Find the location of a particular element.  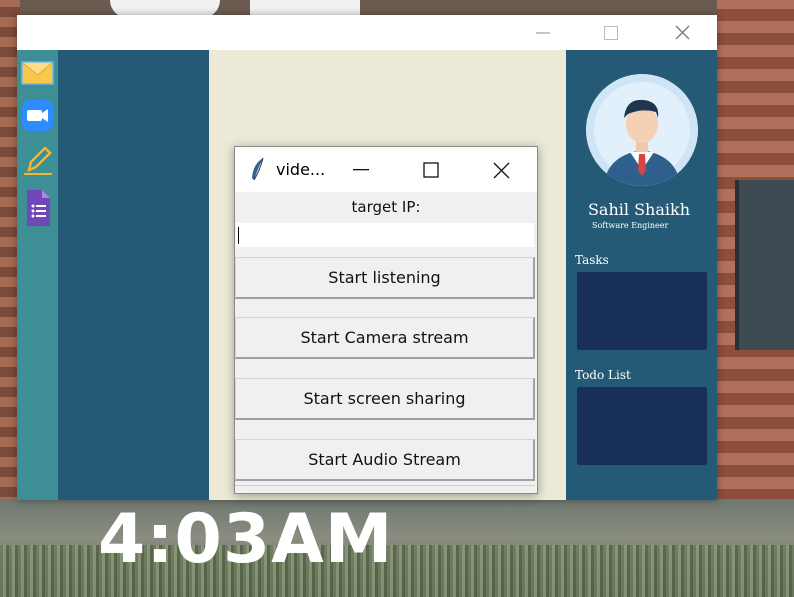

target-ip-input is located at coordinates (385, 235).